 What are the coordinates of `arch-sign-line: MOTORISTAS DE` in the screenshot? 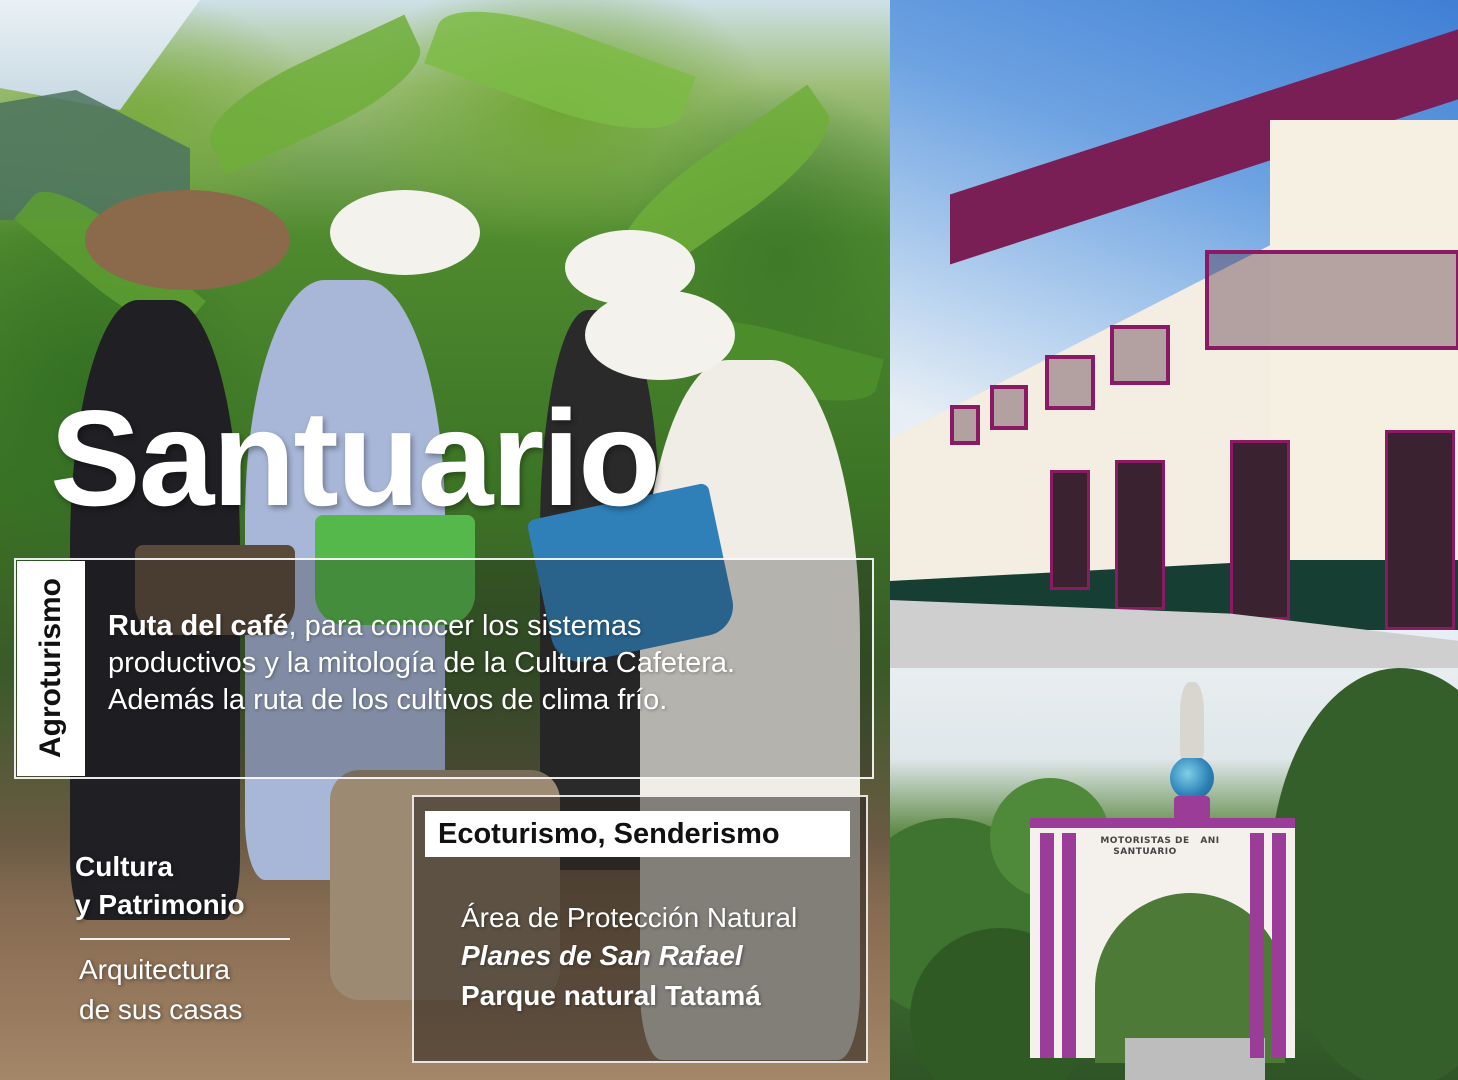 It's located at (1145, 841).